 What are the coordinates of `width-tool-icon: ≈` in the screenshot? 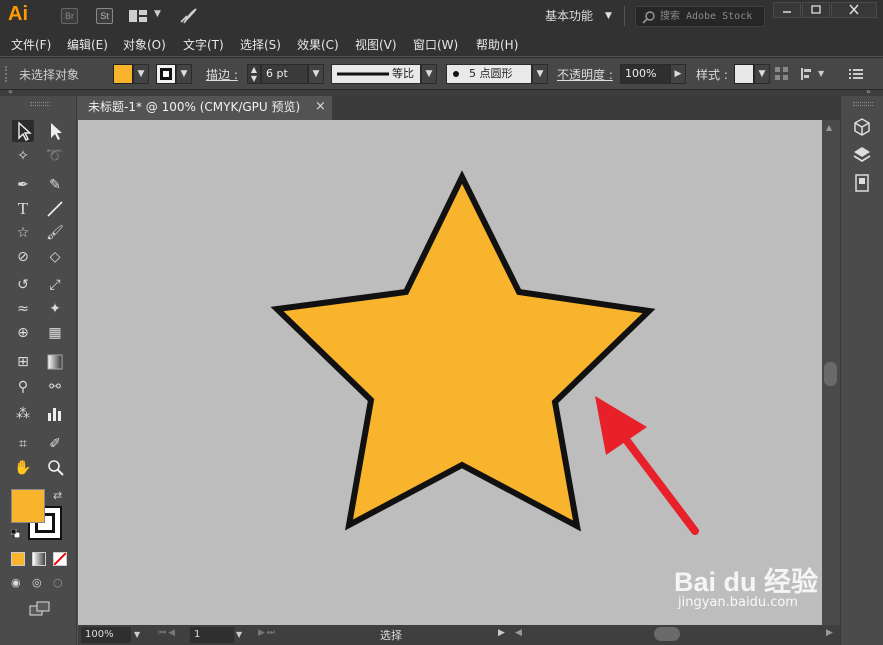 It's located at (23, 309).